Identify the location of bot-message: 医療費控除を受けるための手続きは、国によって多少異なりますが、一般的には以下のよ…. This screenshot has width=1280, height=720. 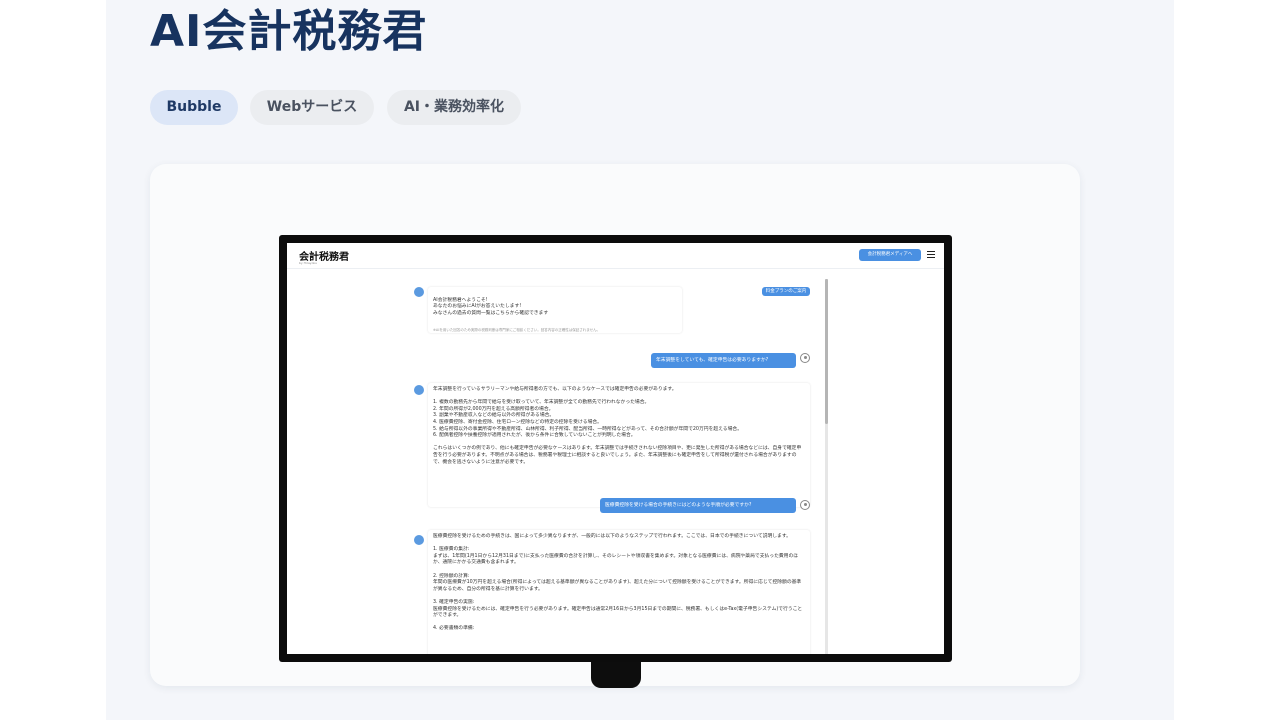
(619, 592).